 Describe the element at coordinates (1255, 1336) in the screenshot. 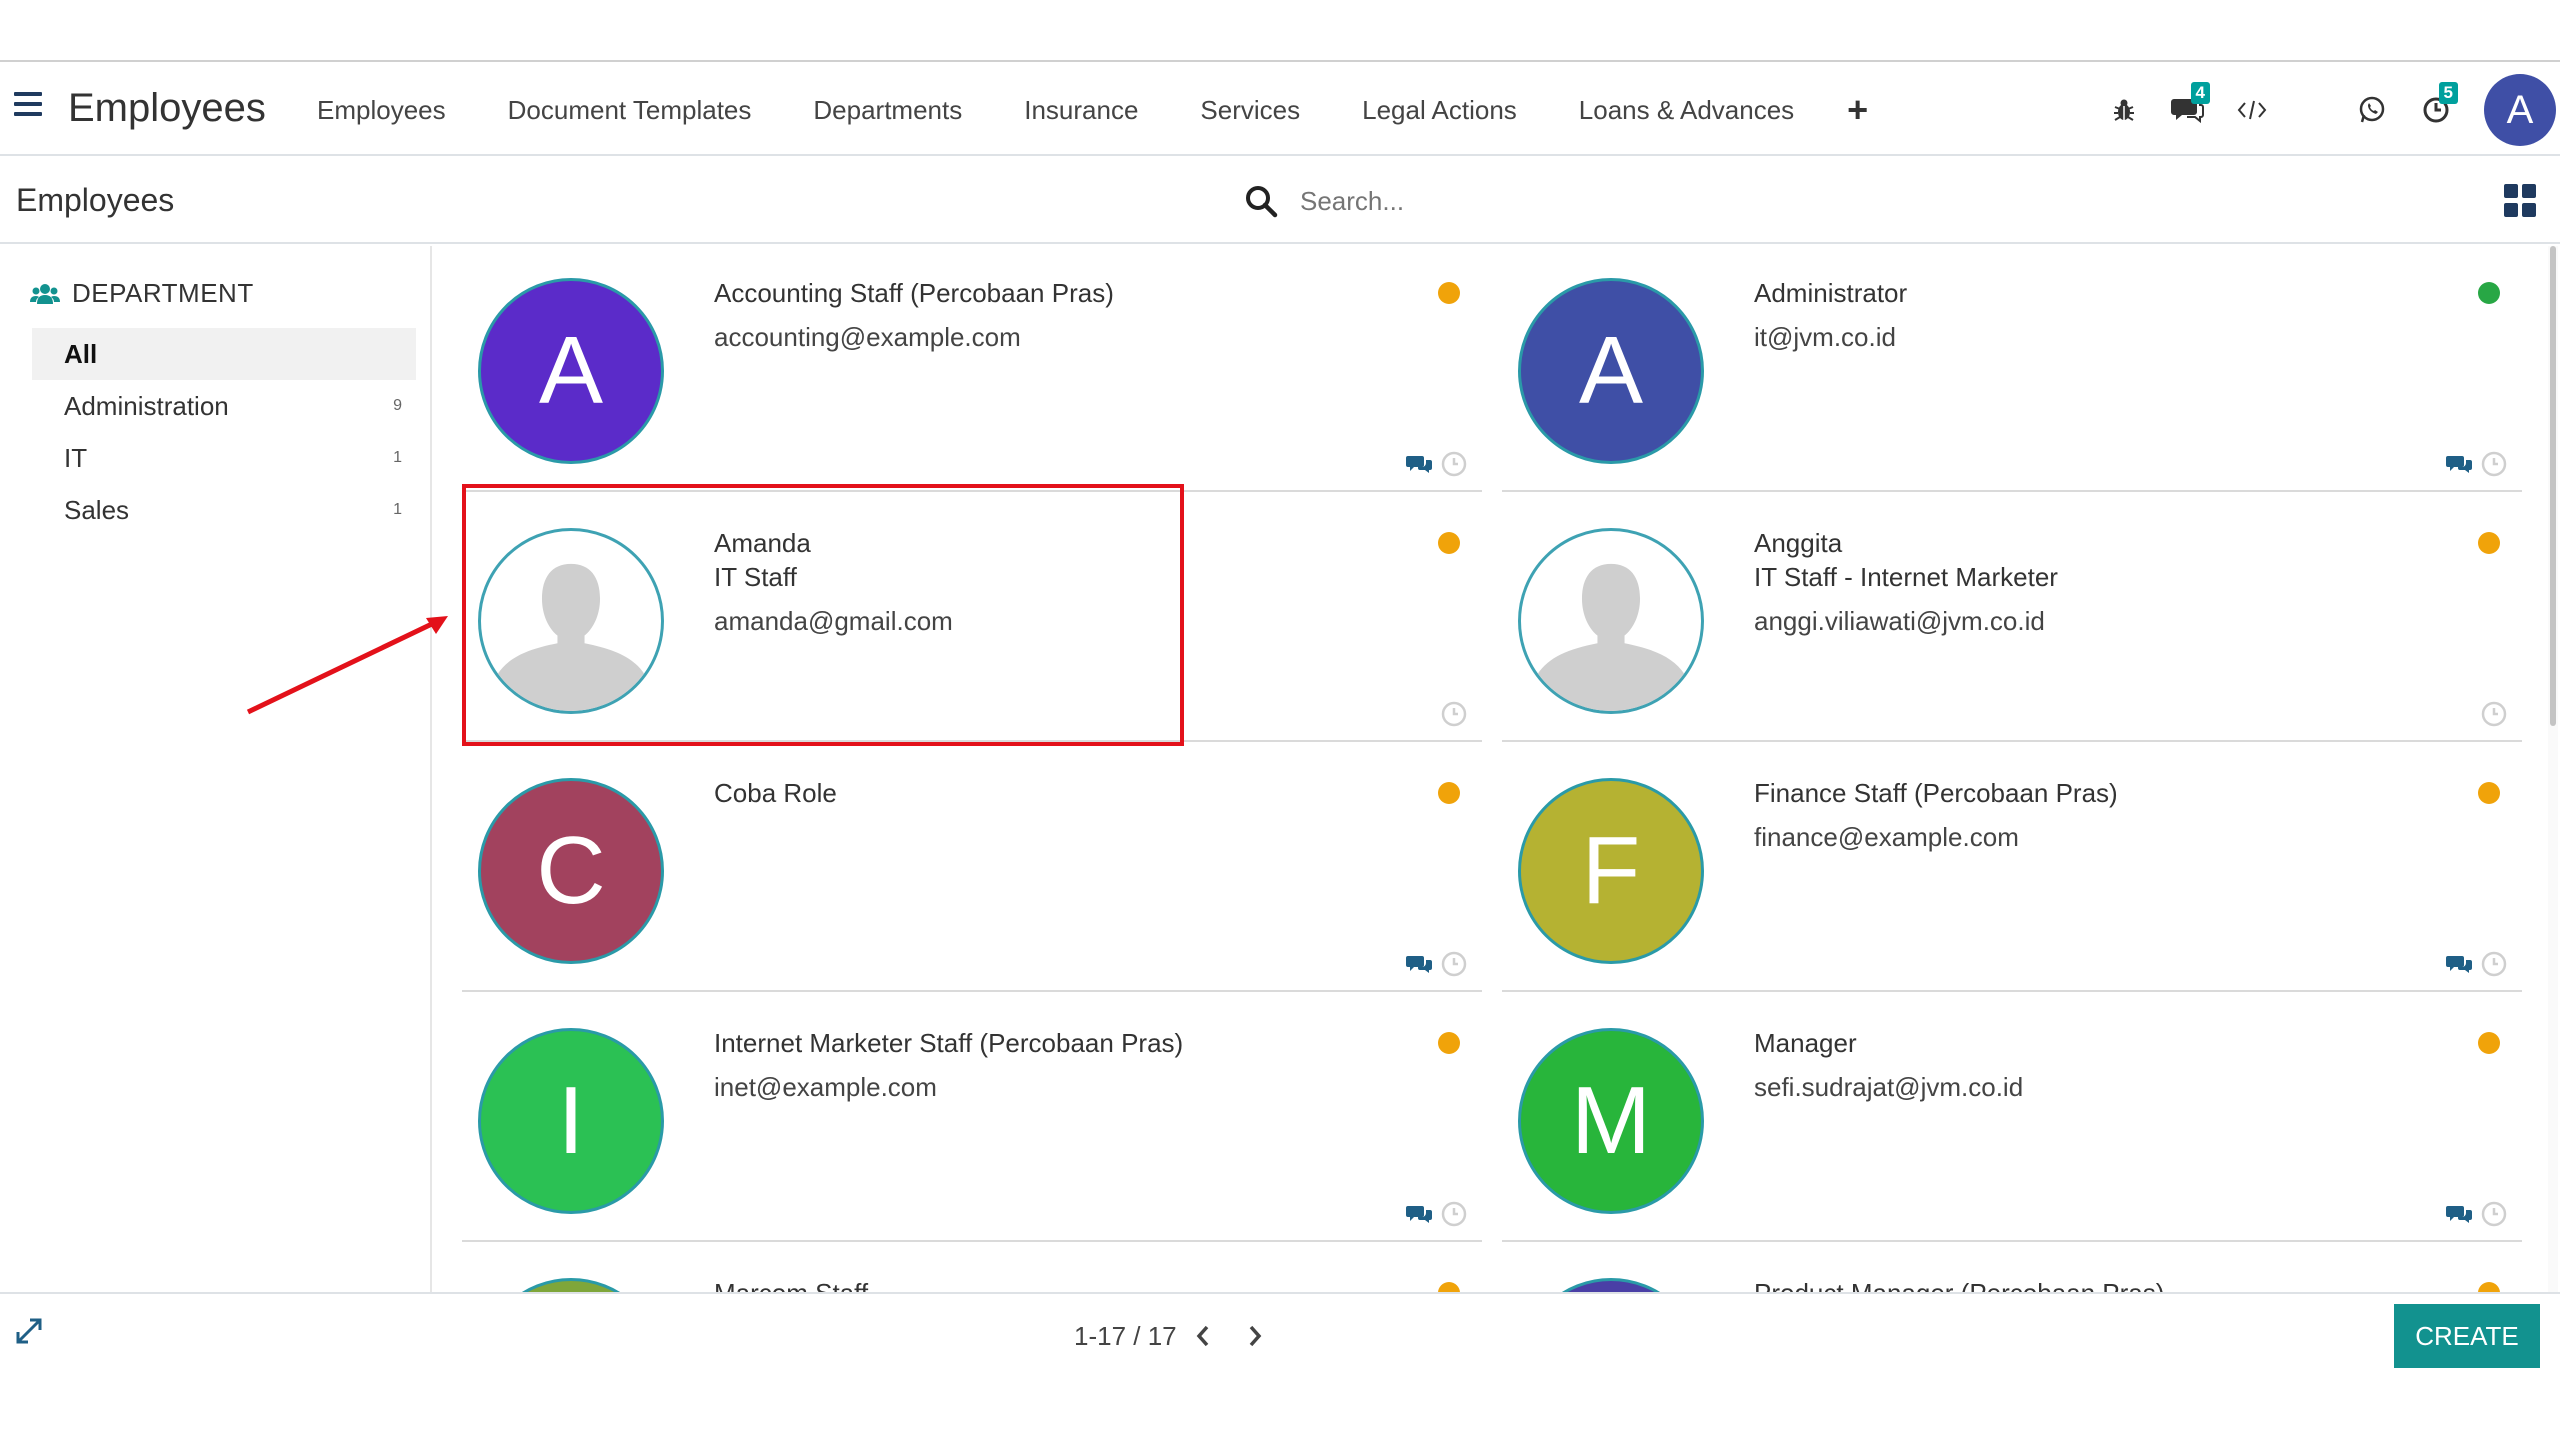

I see `pager-next-button` at that location.